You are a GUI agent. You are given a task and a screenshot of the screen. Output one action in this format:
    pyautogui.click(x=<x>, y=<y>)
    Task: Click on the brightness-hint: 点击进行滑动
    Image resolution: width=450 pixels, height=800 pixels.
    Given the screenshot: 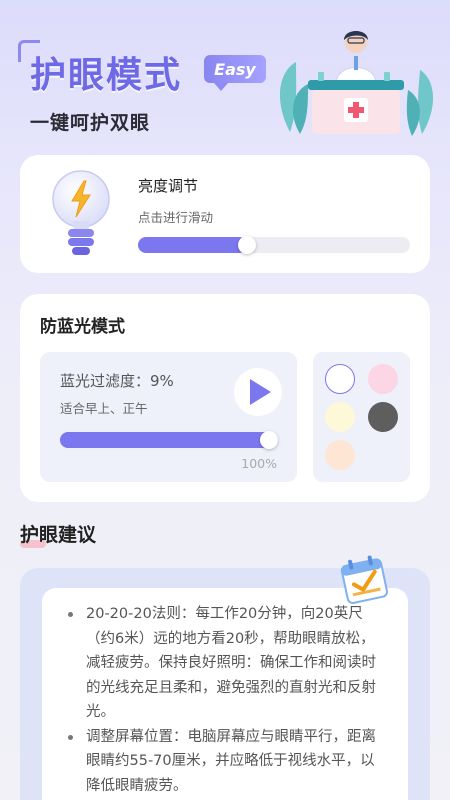 What is the action you would take?
    pyautogui.click(x=176, y=217)
    